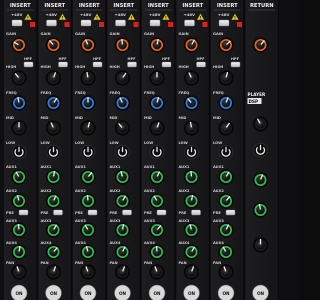 The width and height of the screenshot is (320, 300). Describe the element at coordinates (260, 245) in the screenshot. I see `return-pan-knob` at that location.